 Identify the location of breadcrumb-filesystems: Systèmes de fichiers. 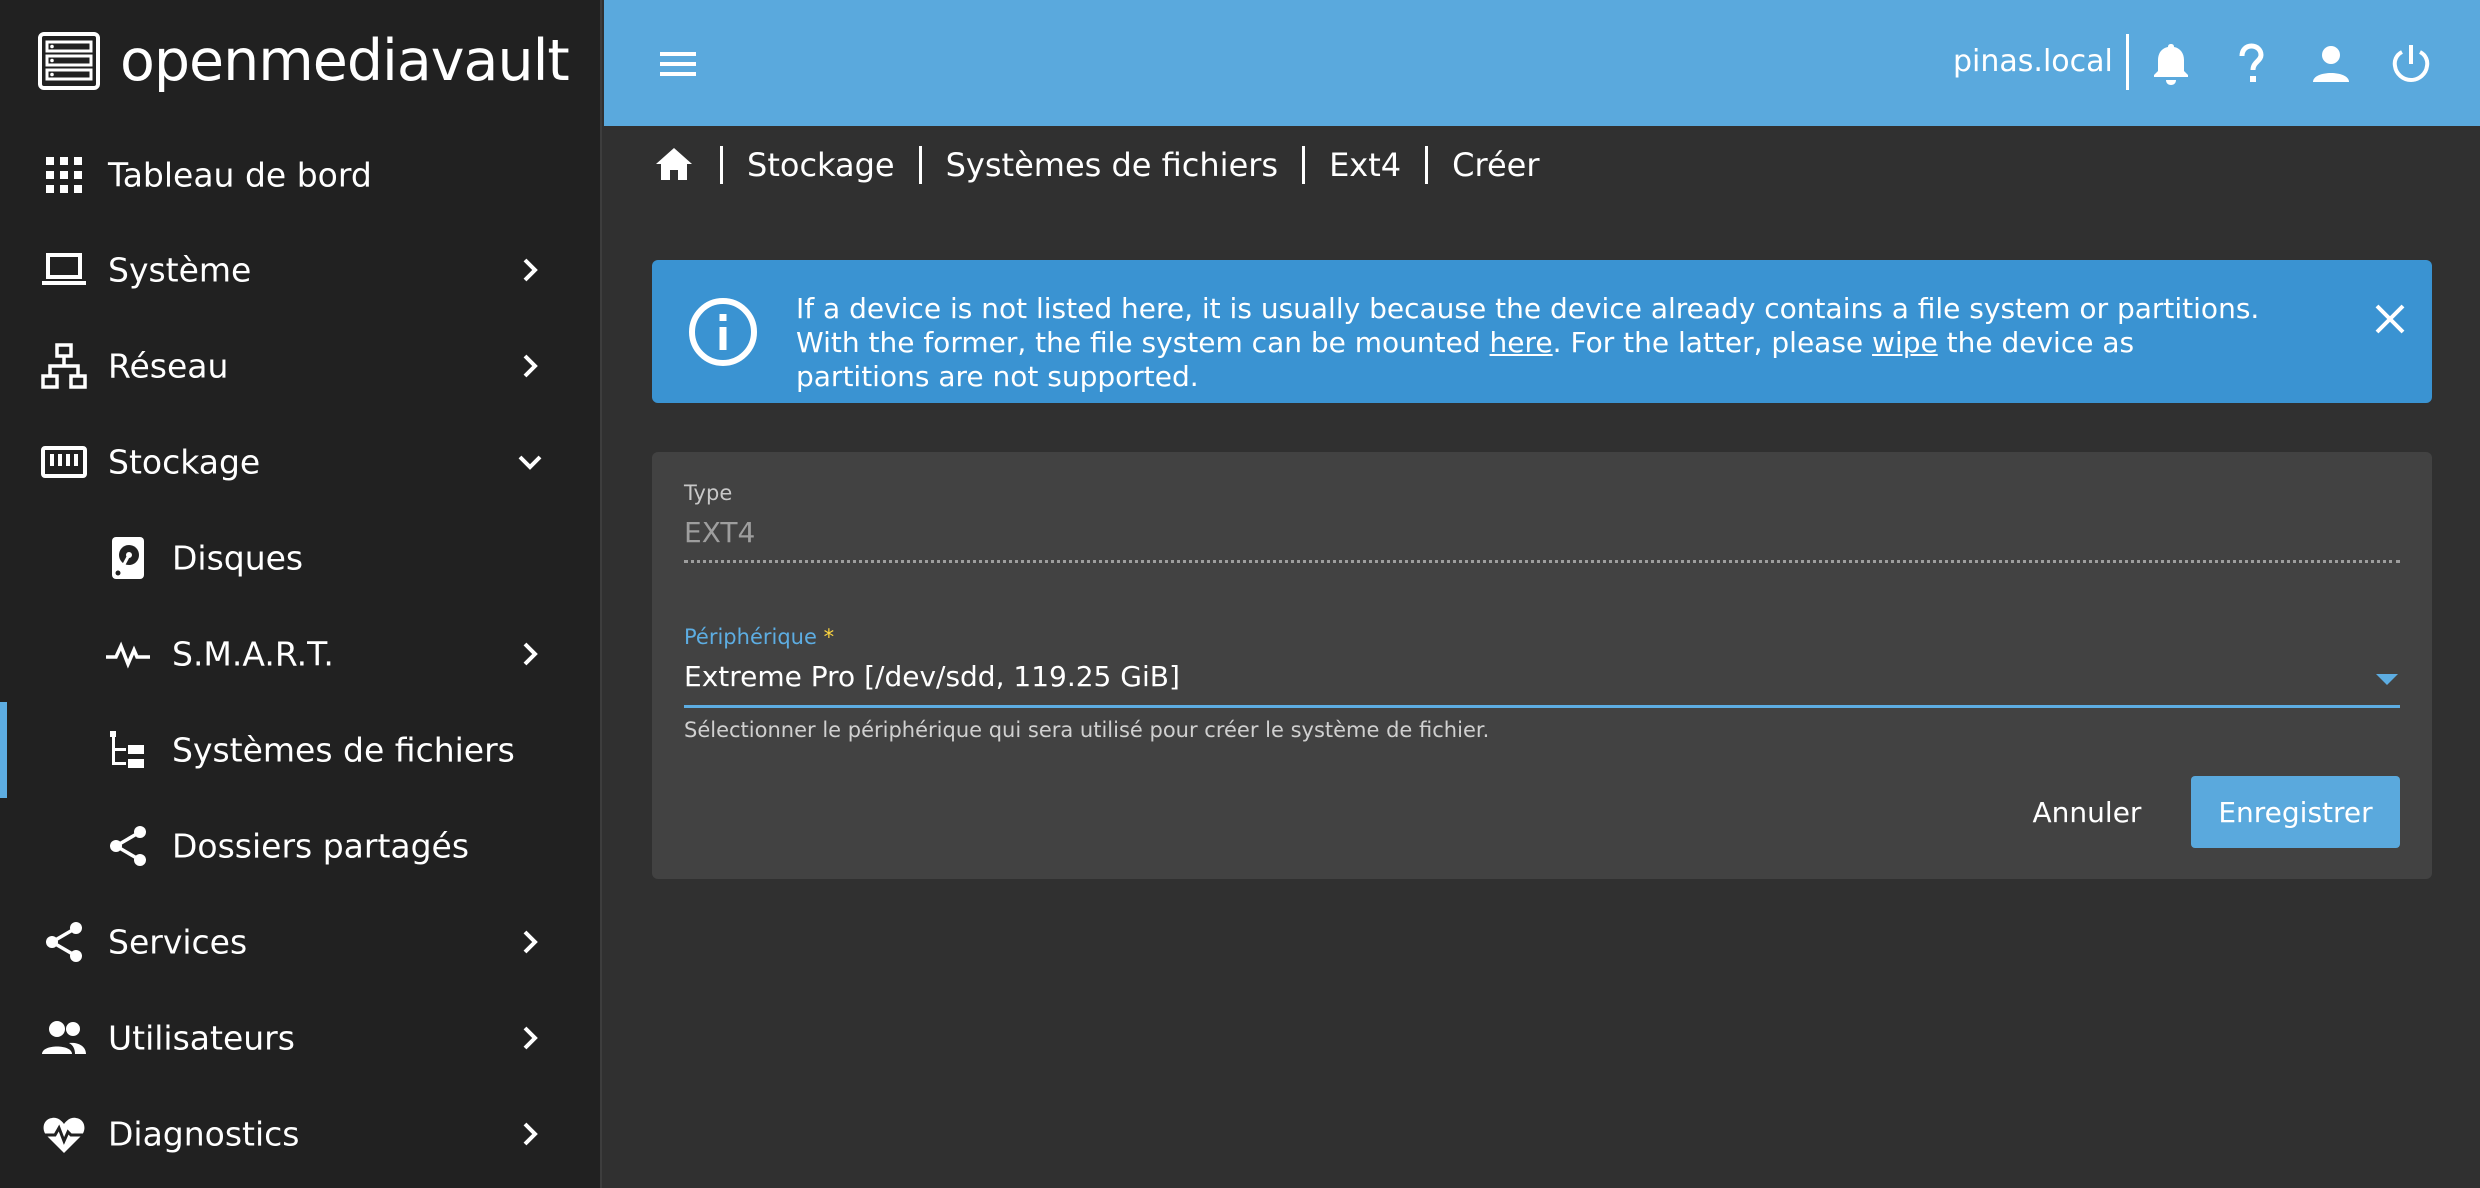
(1112, 165).